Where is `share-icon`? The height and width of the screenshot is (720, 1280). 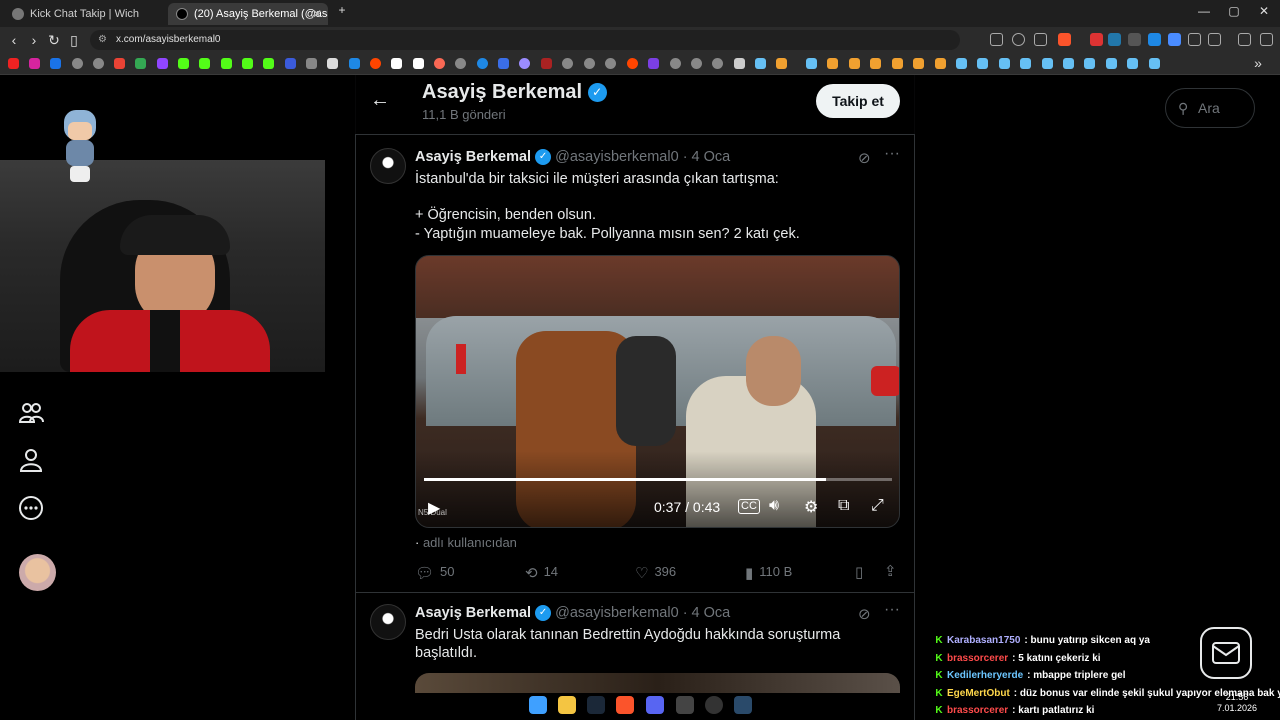 share-icon is located at coordinates (1040, 39).